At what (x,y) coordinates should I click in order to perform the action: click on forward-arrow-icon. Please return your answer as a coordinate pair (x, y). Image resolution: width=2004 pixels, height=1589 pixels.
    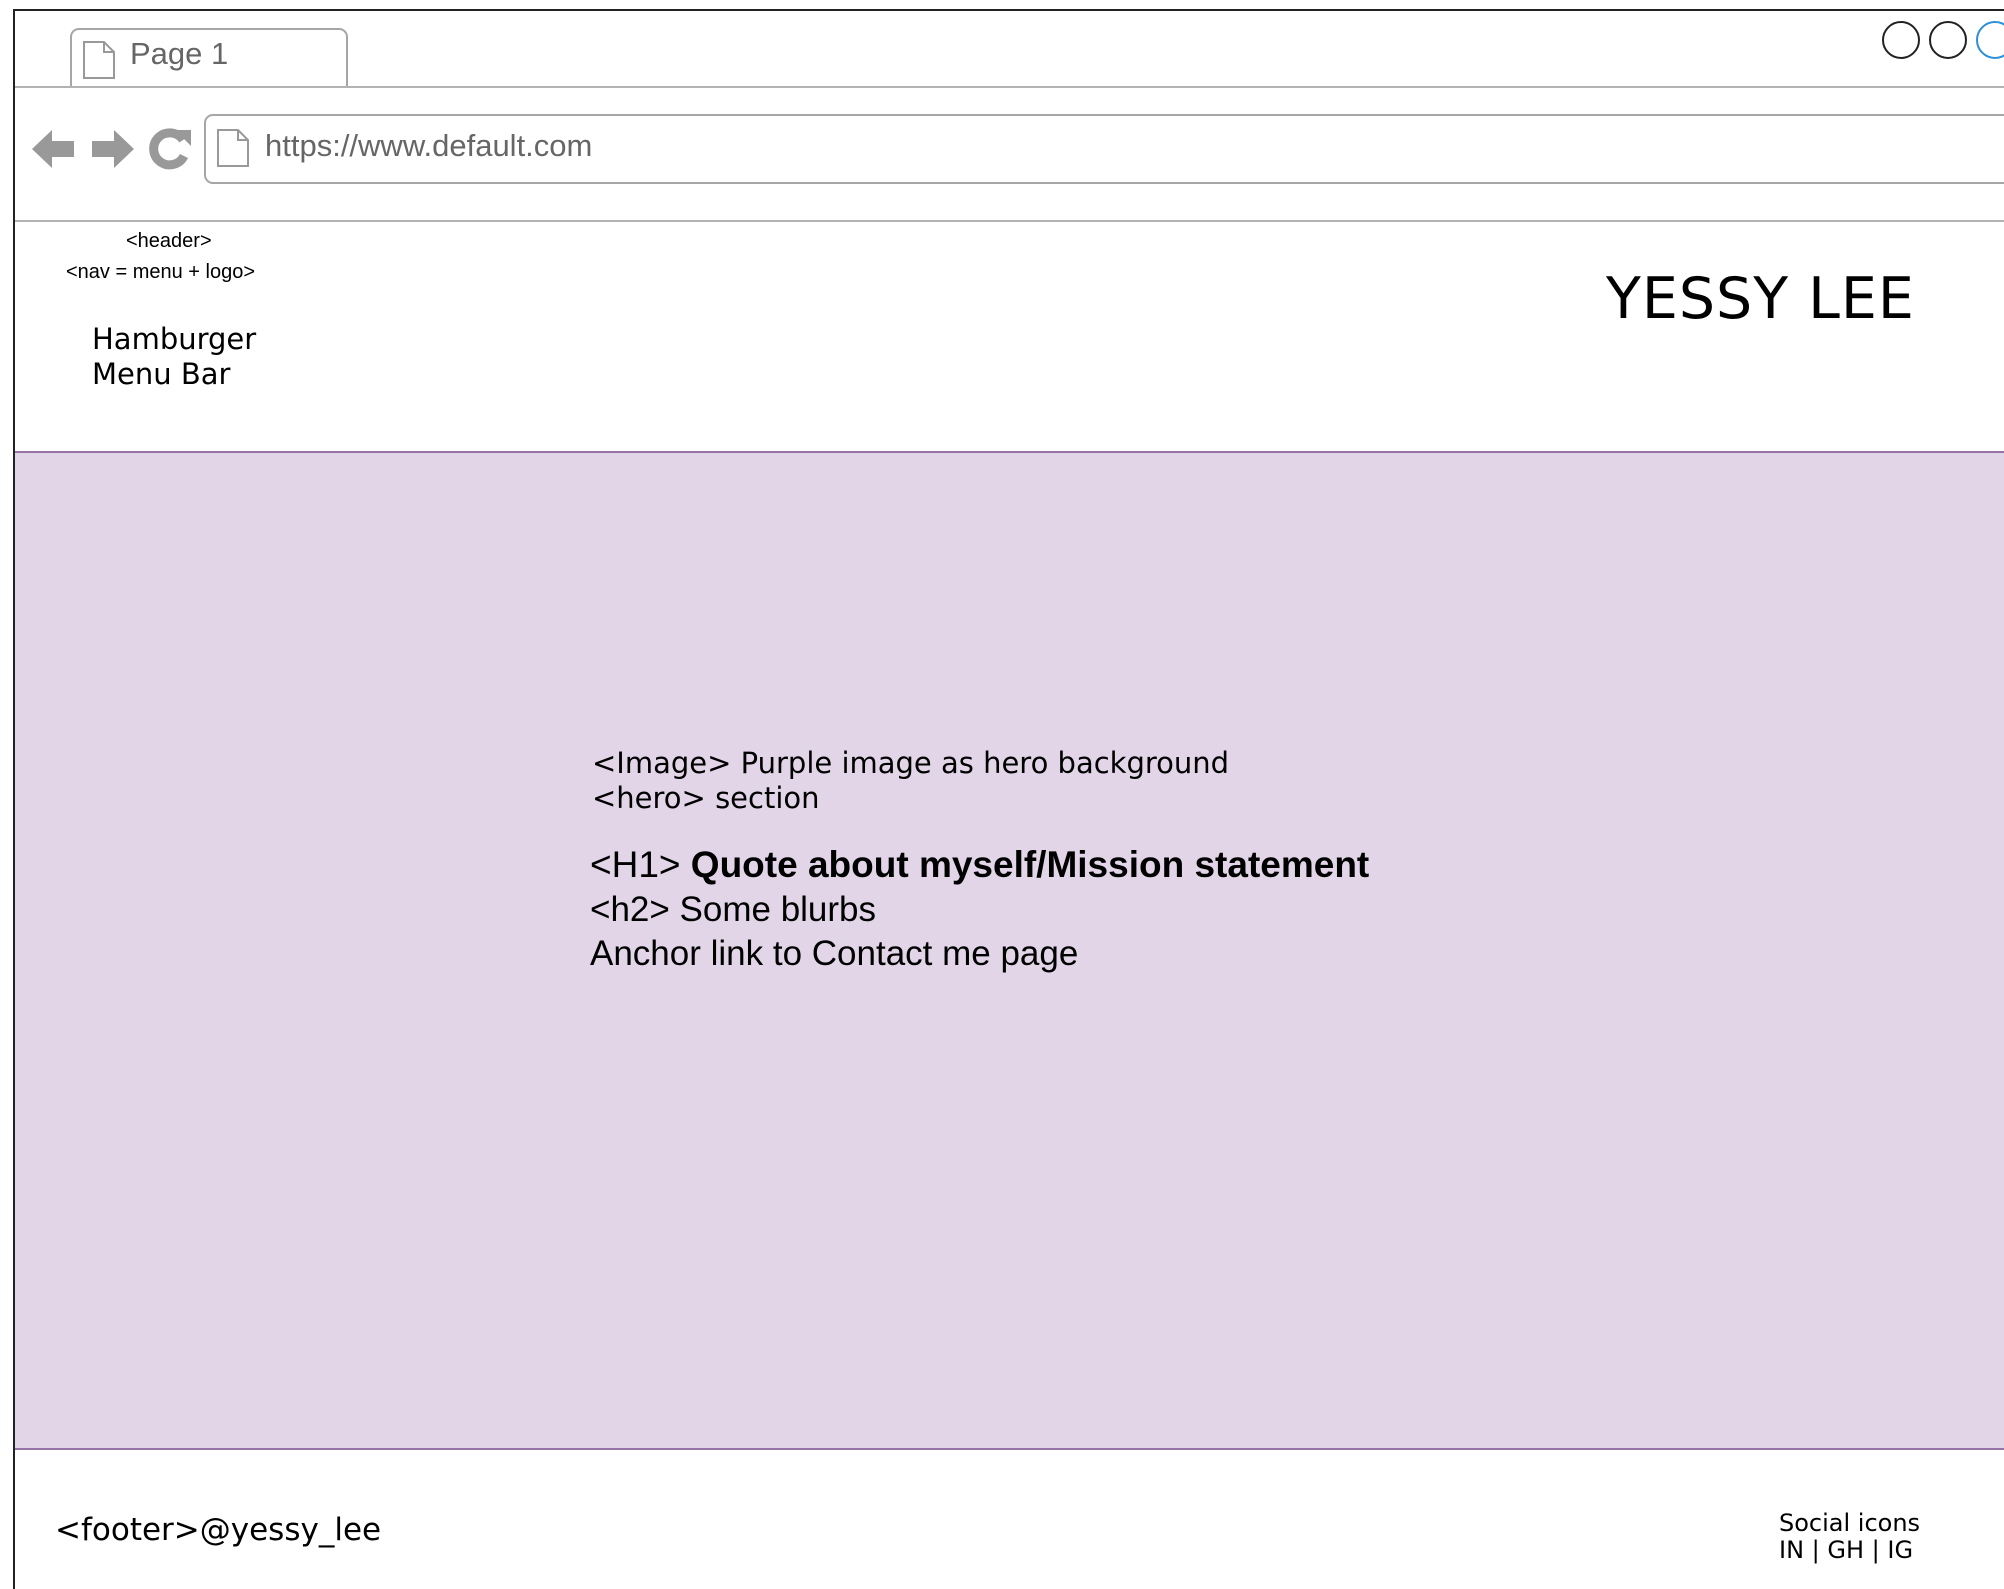
    Looking at the image, I should click on (112, 151).